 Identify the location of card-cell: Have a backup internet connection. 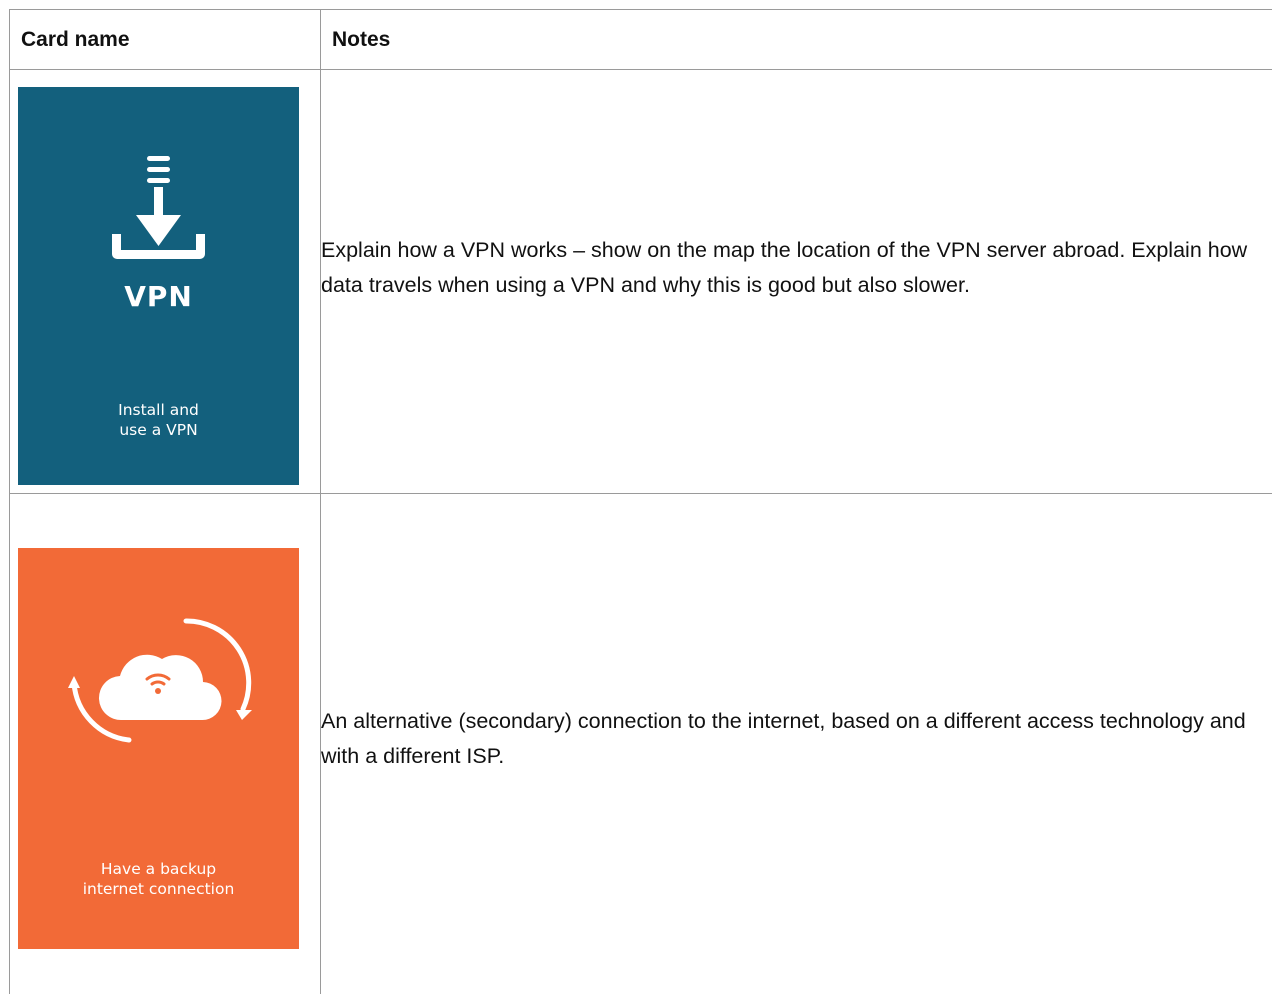
(165, 744).